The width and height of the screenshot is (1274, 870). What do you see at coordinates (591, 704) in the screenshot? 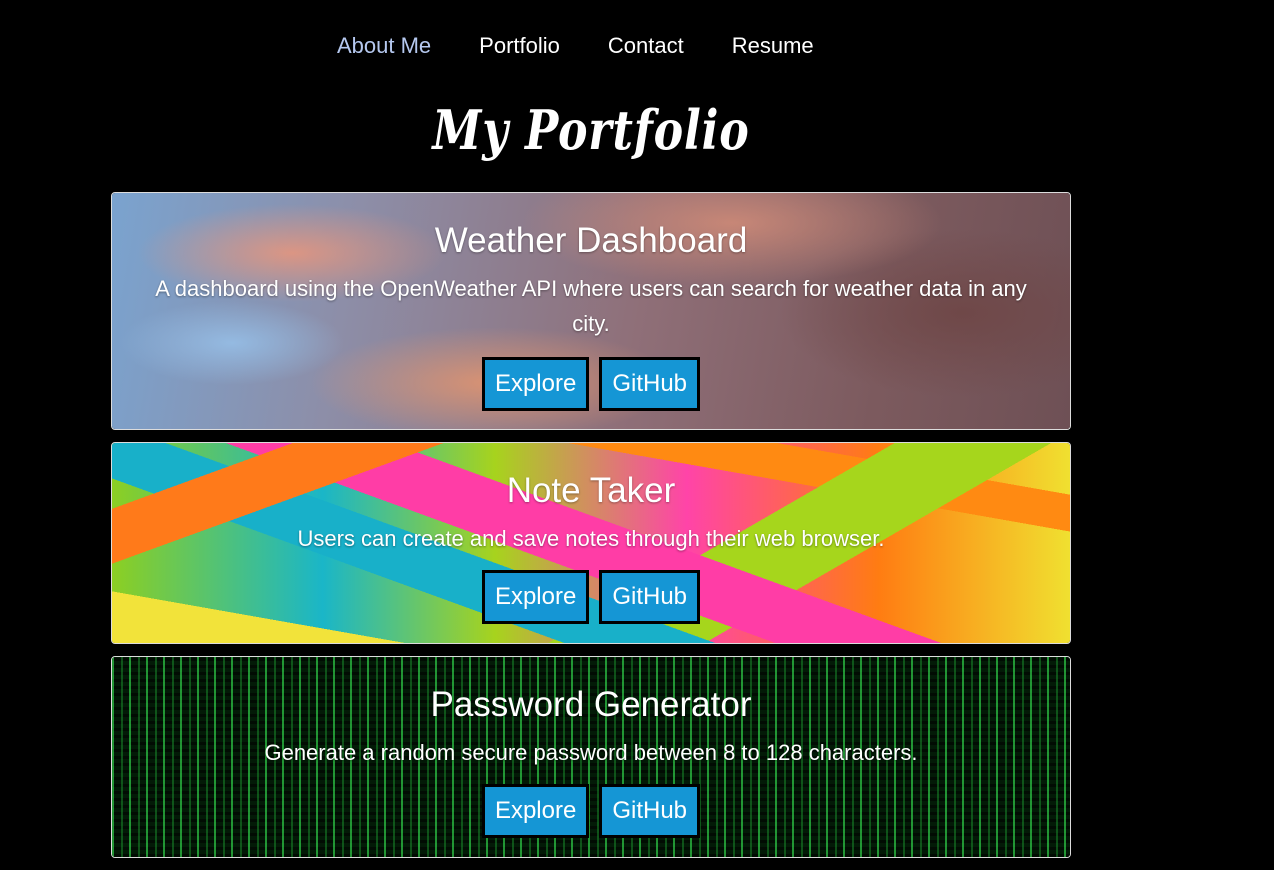
I see `project-title: Password Generator` at bounding box center [591, 704].